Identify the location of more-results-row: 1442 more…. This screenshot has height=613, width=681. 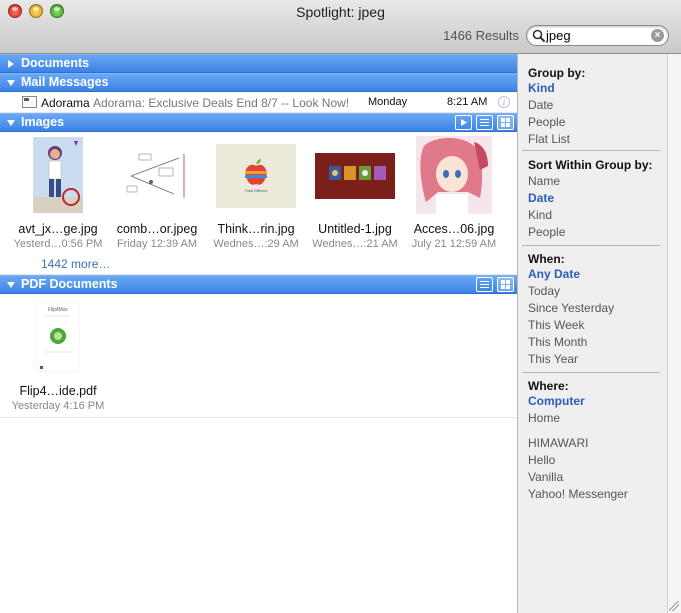
(258, 264).